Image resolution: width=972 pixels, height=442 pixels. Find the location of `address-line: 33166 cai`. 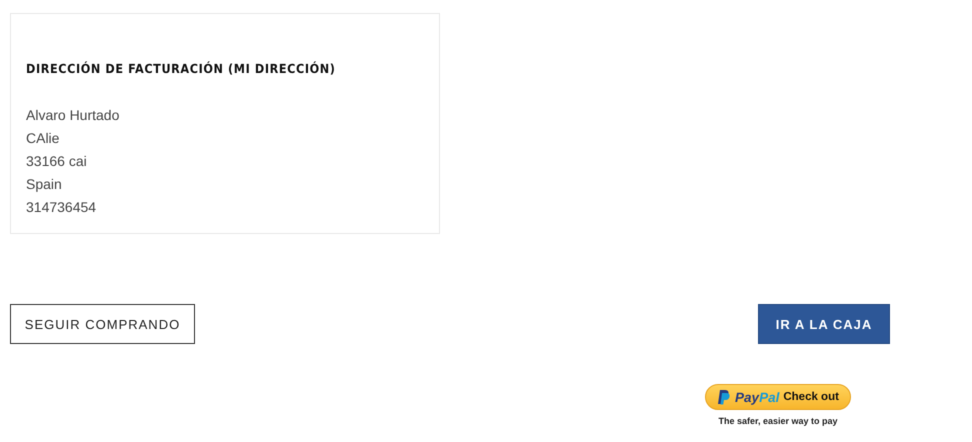

address-line: 33166 cai is located at coordinates (56, 161).